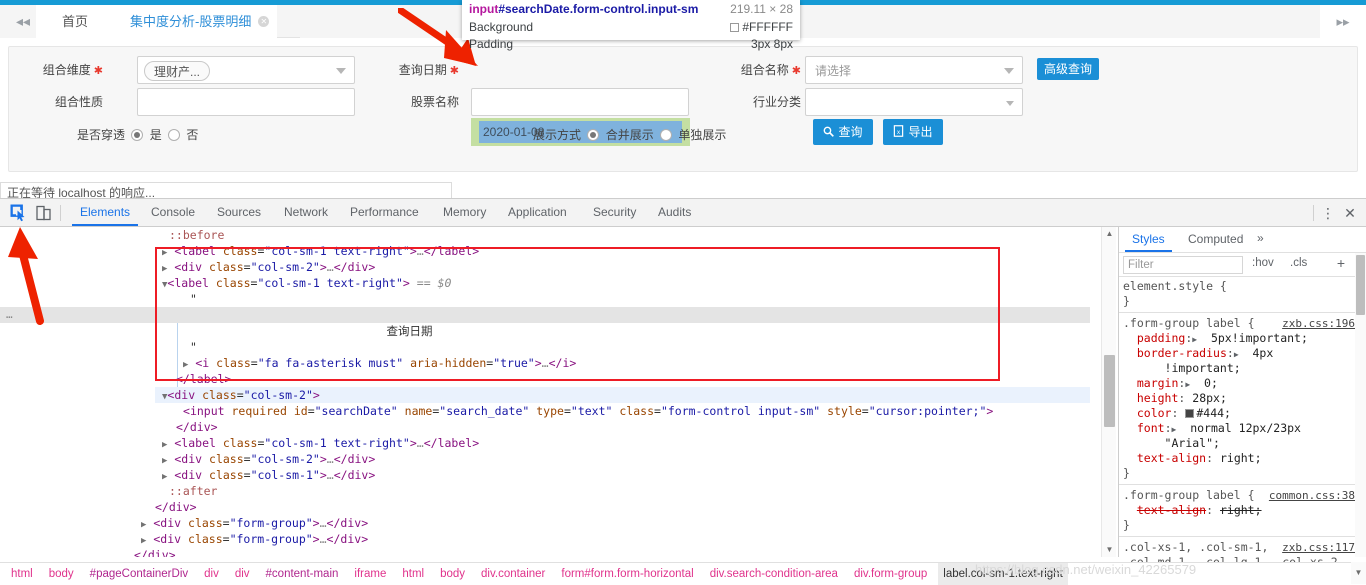 The height and width of the screenshot is (585, 1366). I want to click on styles-pane-tabs: Styles Computed », so click(1242, 240).